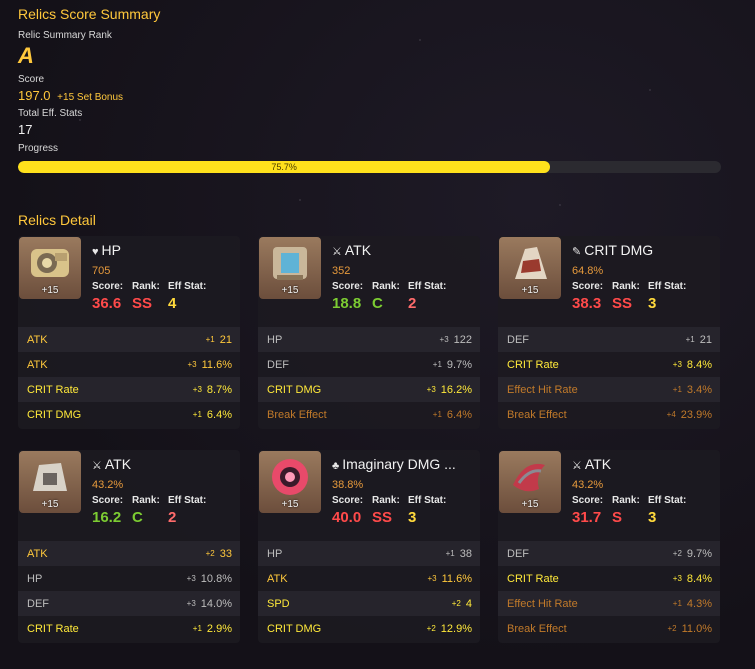 The width and height of the screenshot is (755, 669). Describe the element at coordinates (111, 250) in the screenshot. I see `main-stat-label: HP` at that location.